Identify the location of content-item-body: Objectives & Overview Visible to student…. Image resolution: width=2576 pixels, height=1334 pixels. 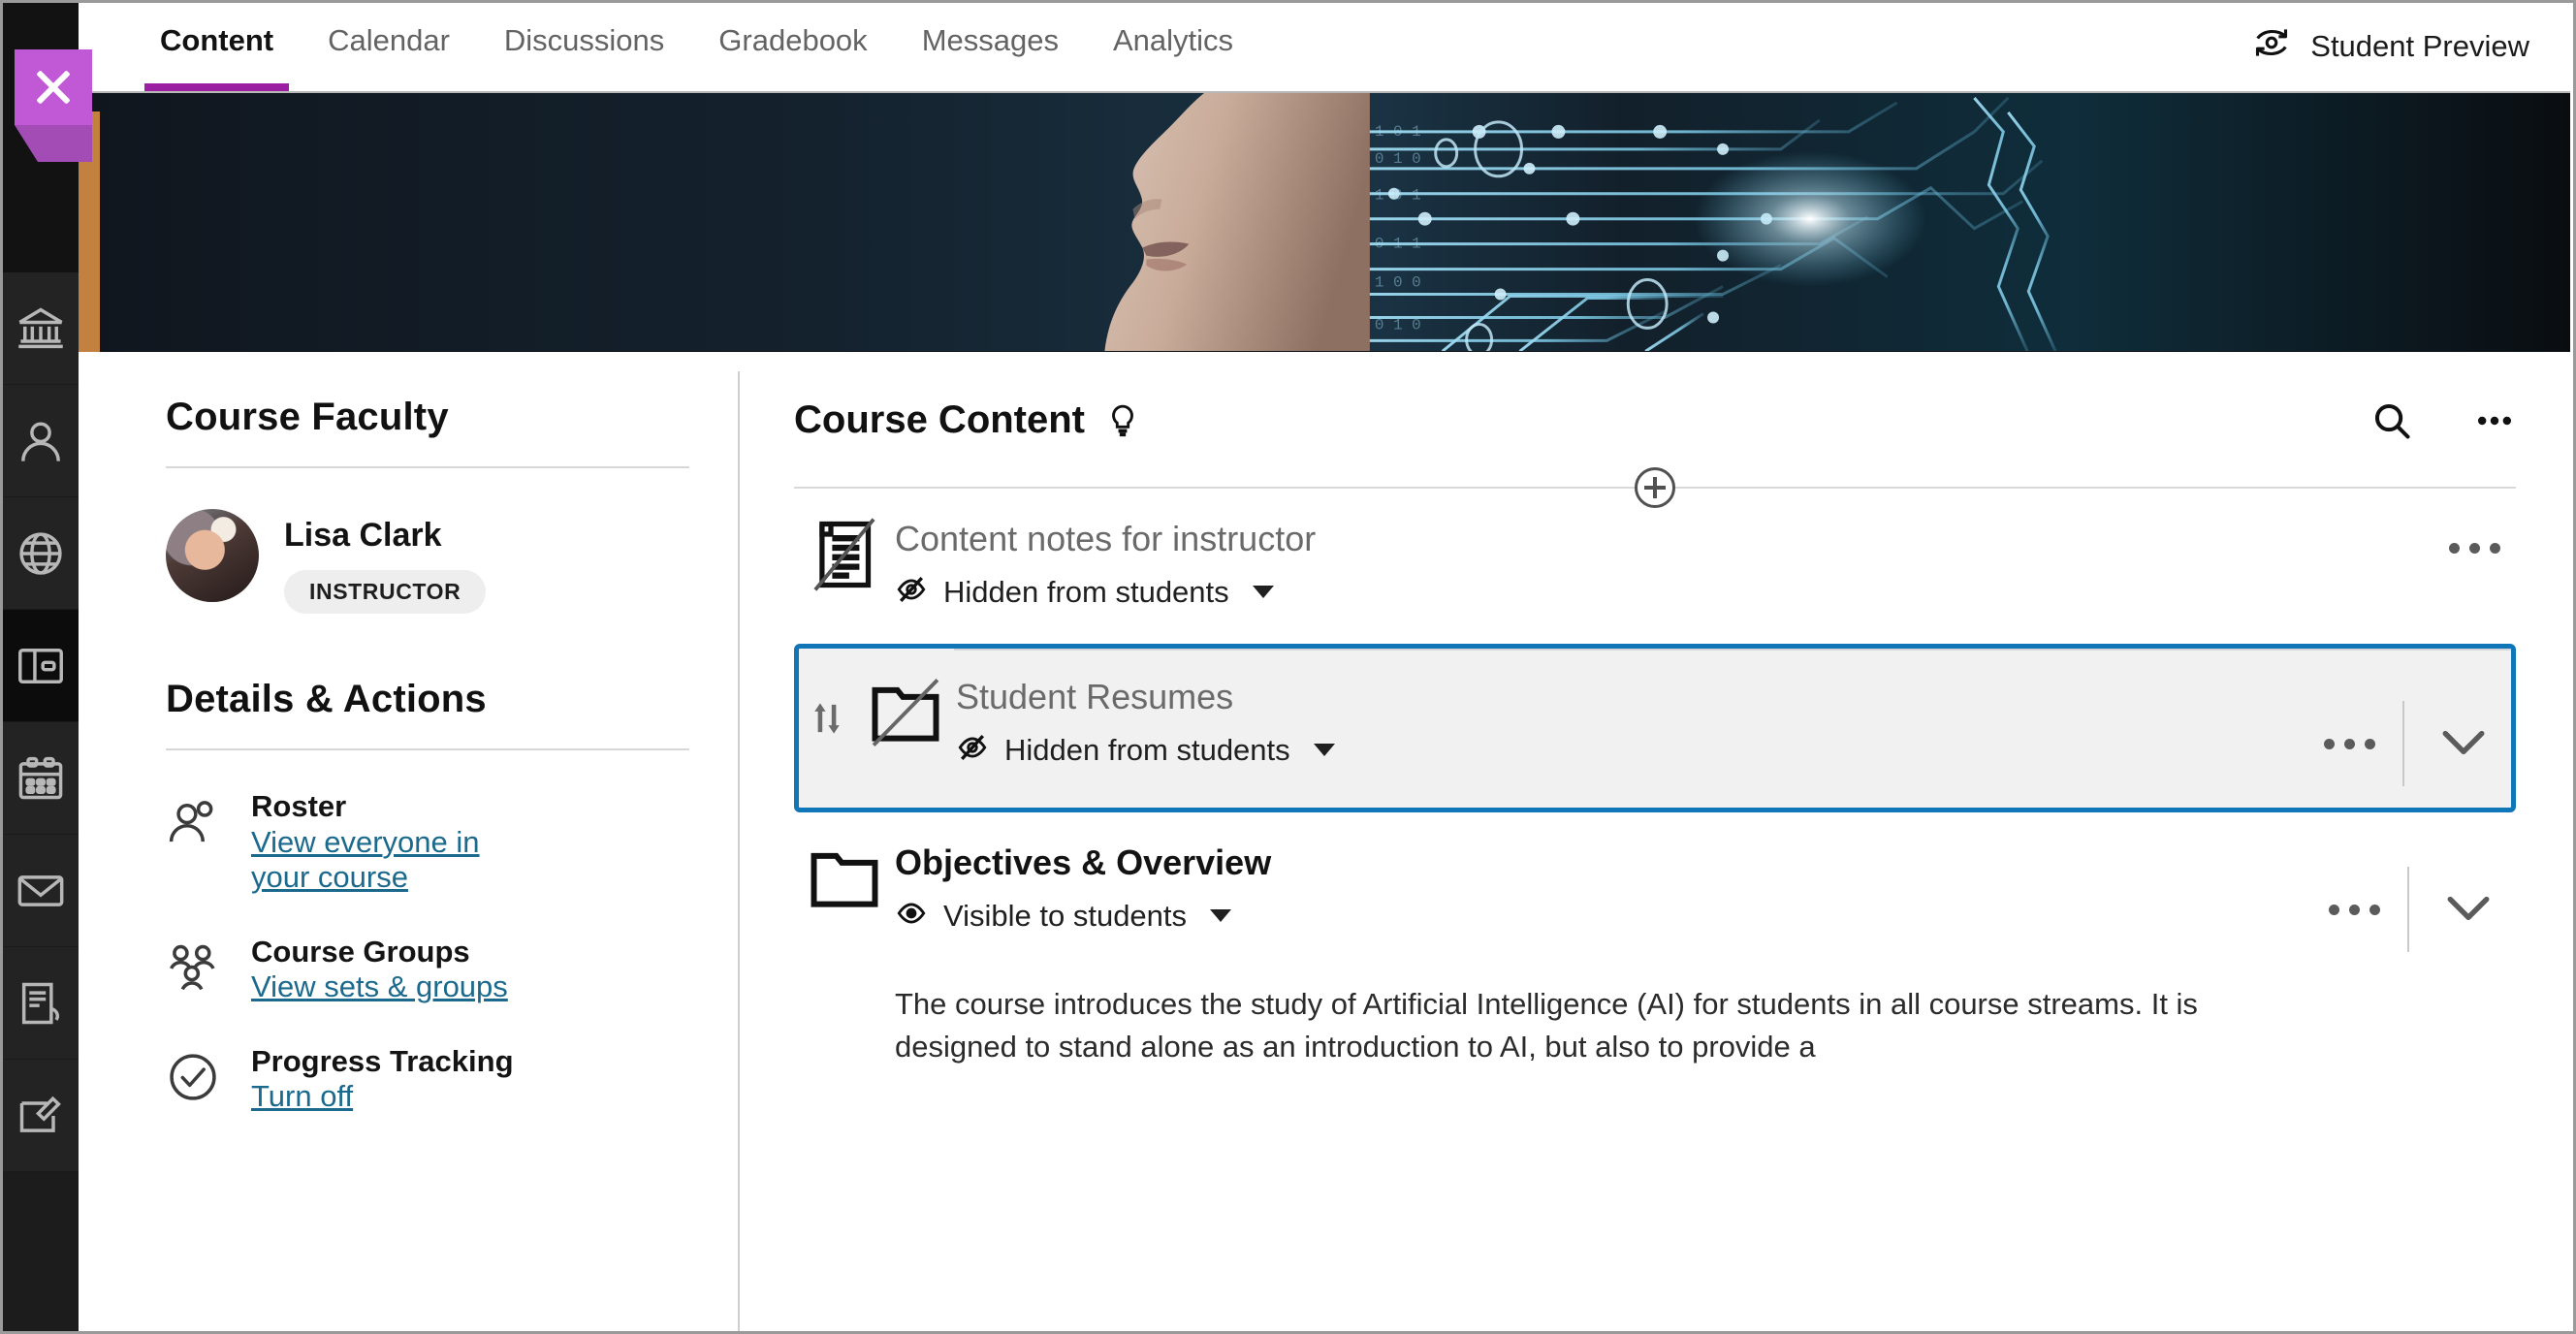
(1604, 886).